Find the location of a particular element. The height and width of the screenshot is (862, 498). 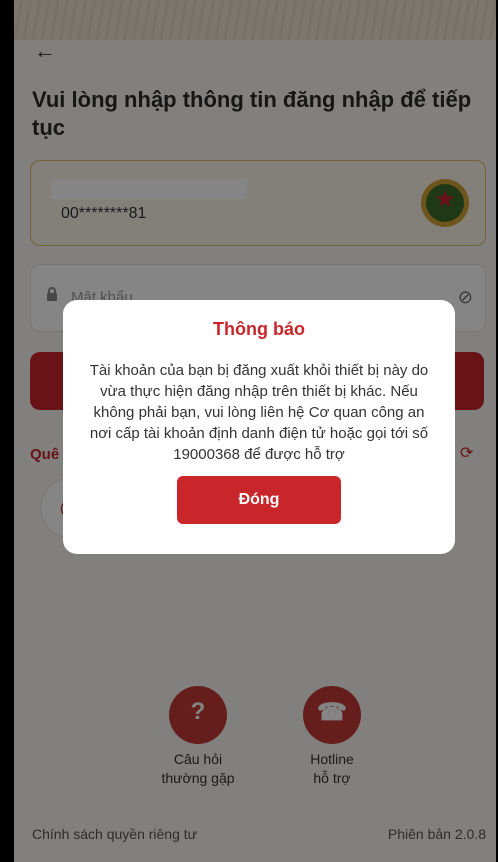

dialog-title: Thông báo is located at coordinates (259, 329).